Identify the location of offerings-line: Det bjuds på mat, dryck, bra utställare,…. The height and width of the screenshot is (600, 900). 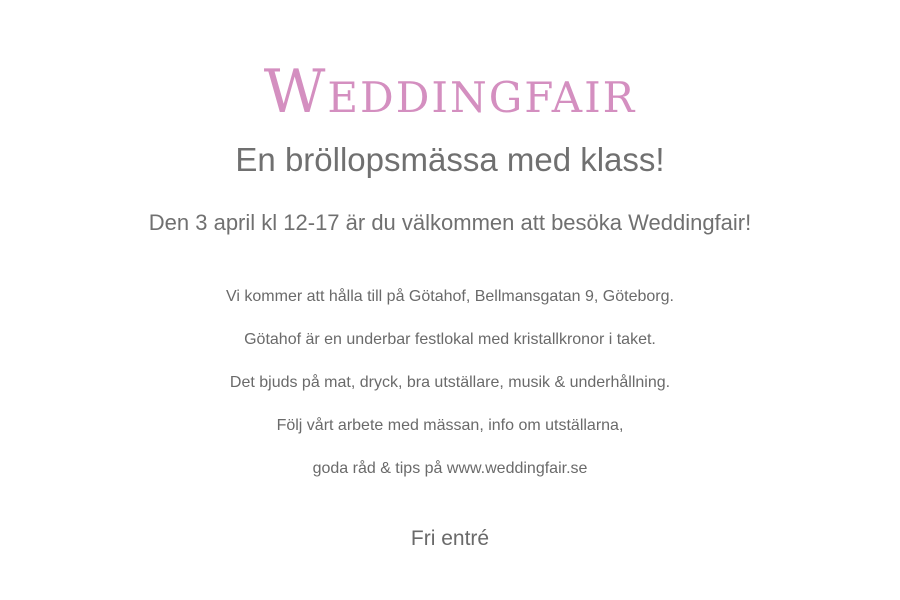
(450, 382).